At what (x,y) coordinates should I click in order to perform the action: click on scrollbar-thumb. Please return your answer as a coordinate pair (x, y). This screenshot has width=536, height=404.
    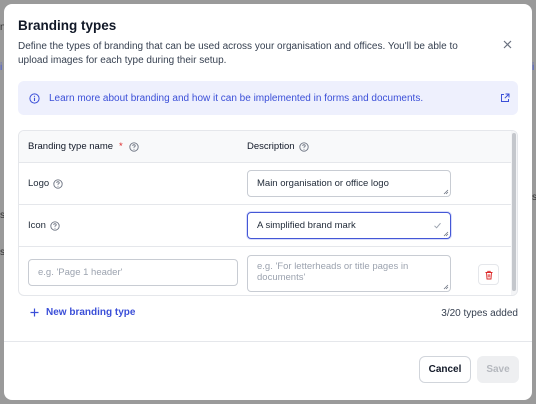
    Looking at the image, I should click on (514, 212).